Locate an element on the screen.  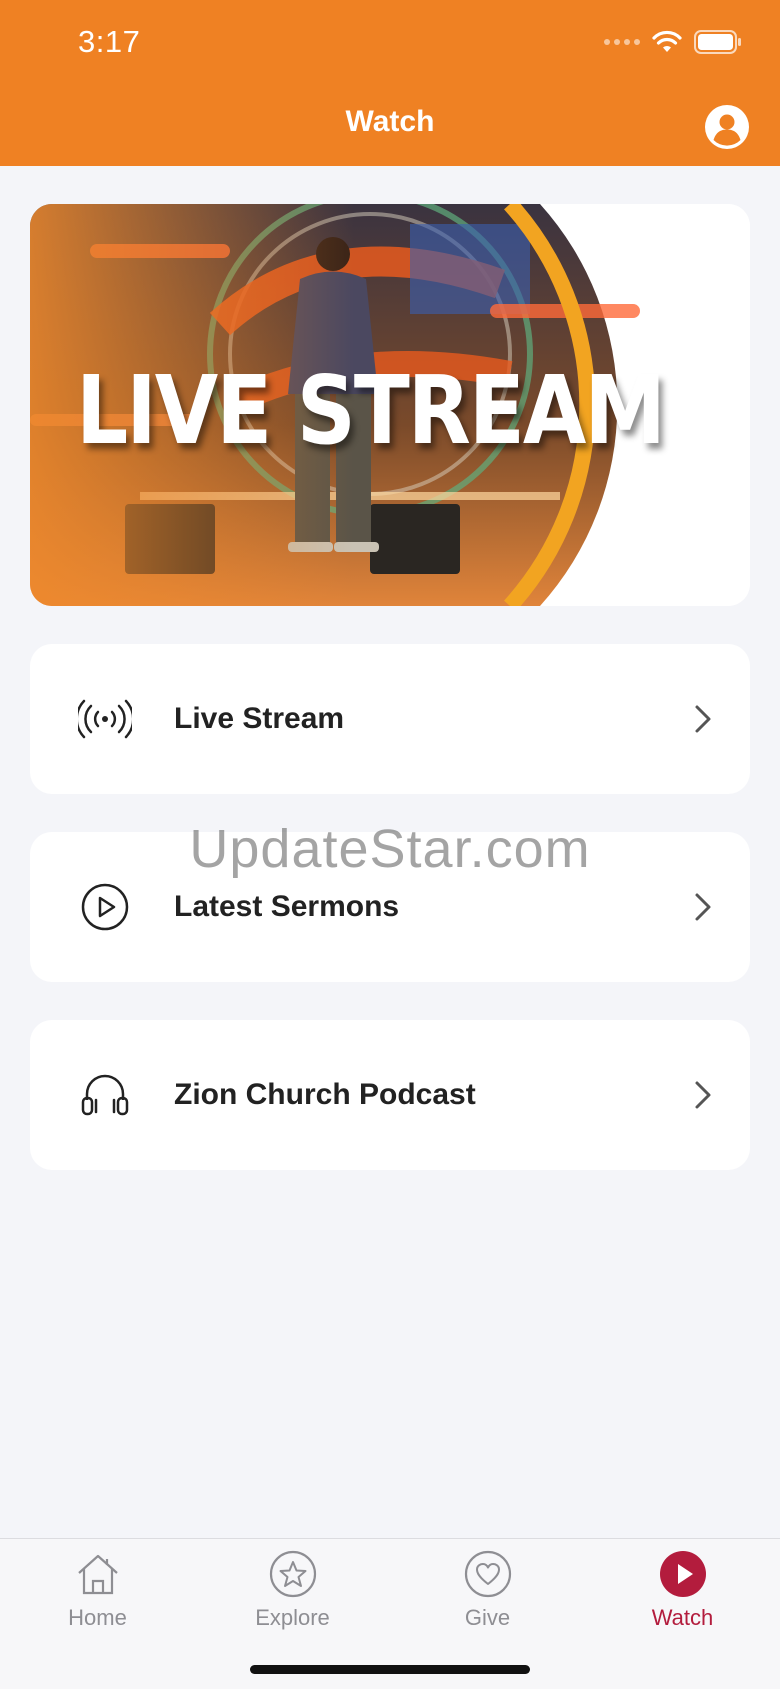
tab-explore: Explore is located at coordinates (292, 1590).